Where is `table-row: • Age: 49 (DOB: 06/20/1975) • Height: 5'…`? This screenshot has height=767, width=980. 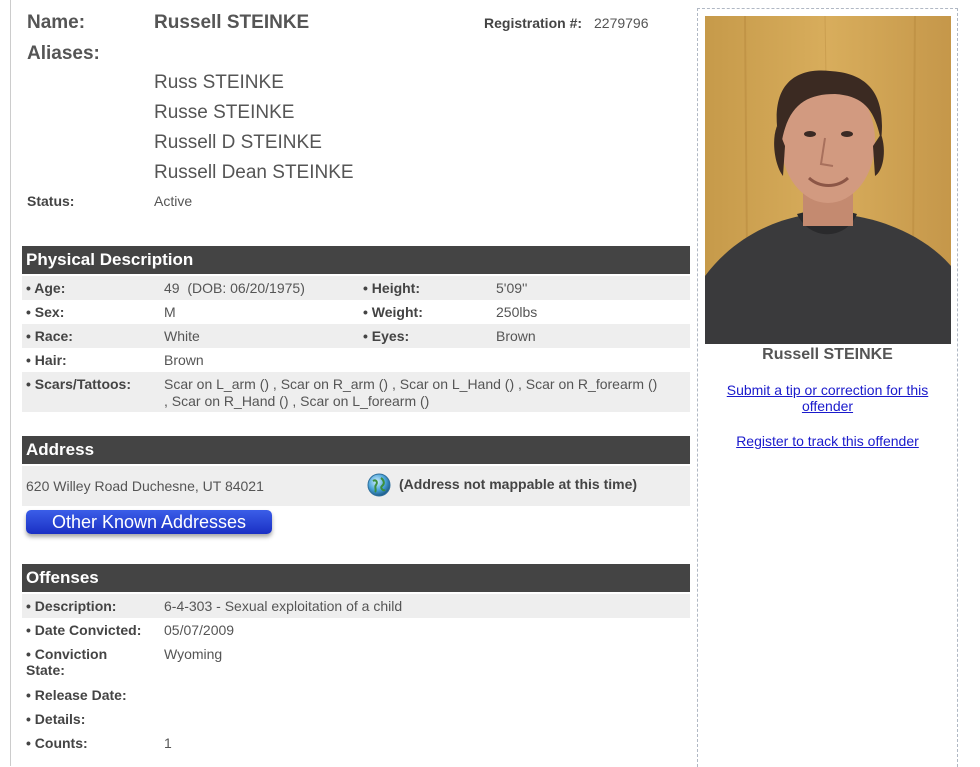
table-row: • Age: 49 (DOB: 06/20/1975) • Height: 5'… is located at coordinates (356, 288).